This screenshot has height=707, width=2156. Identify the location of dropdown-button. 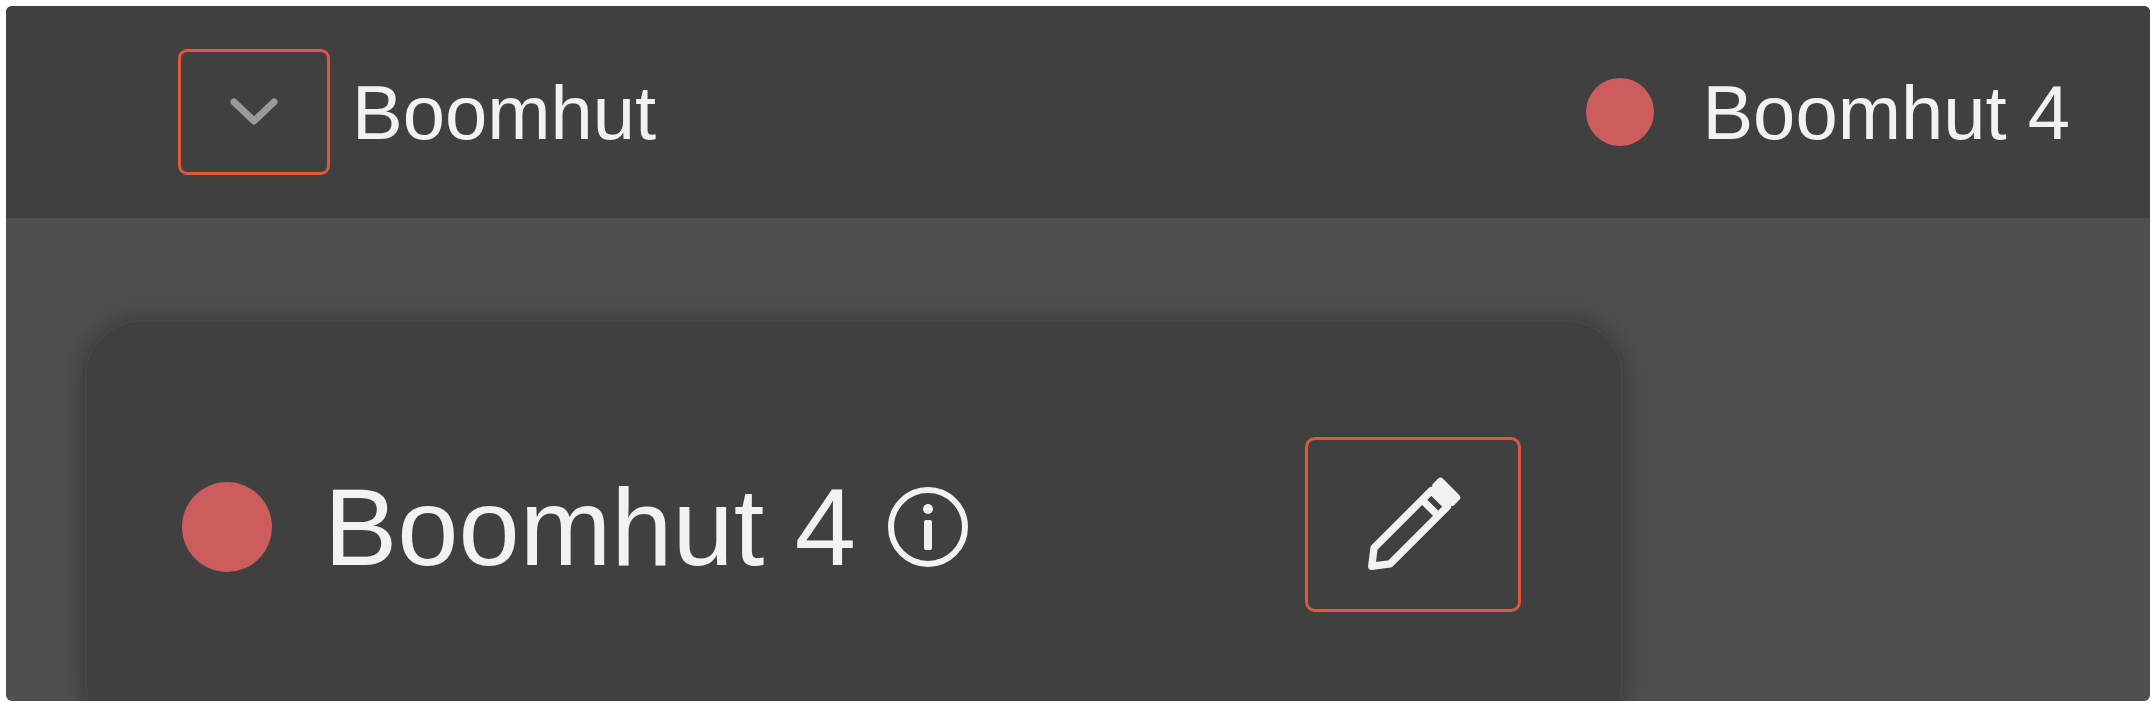
(254, 112).